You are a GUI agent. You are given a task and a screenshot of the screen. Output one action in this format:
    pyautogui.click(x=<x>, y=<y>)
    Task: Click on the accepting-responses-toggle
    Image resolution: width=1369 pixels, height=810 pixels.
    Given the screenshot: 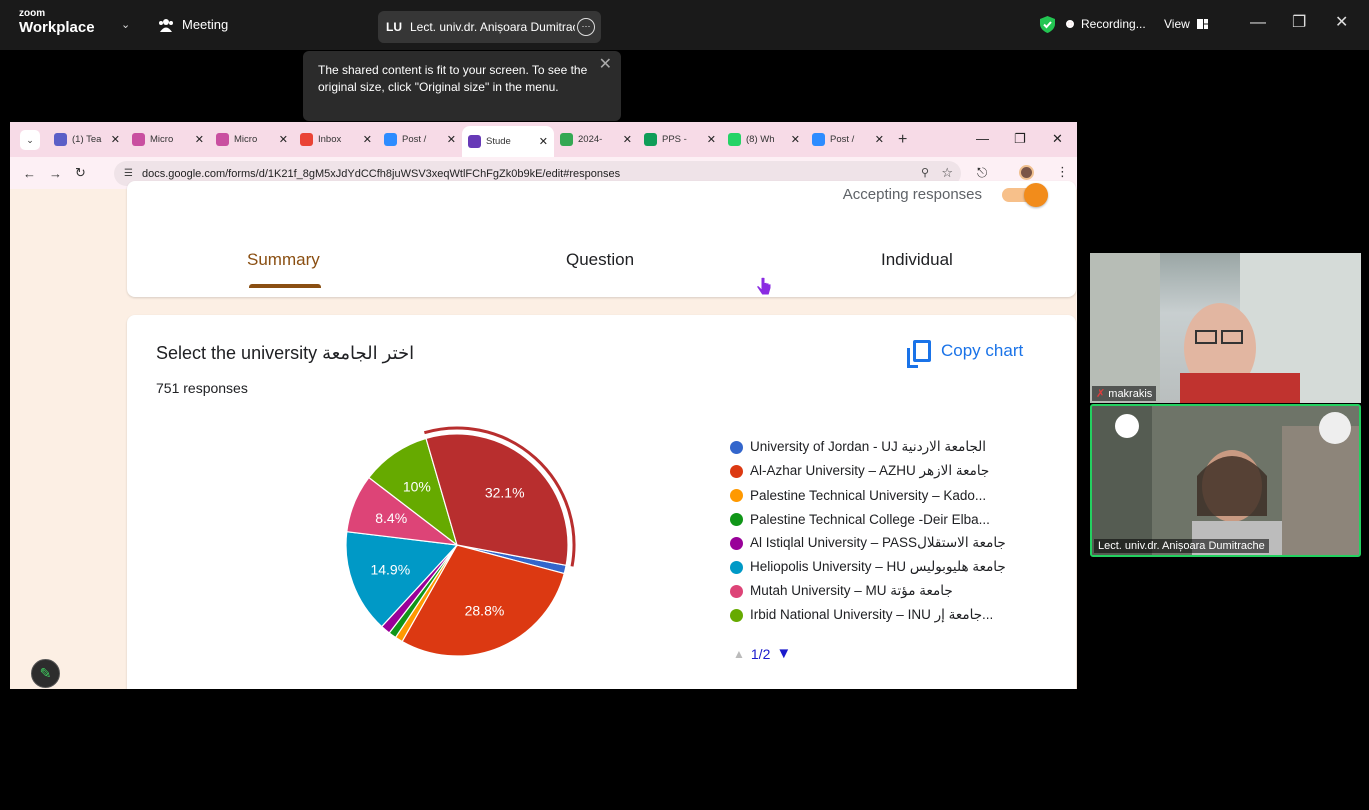 What is the action you would take?
    pyautogui.click(x=1025, y=195)
    